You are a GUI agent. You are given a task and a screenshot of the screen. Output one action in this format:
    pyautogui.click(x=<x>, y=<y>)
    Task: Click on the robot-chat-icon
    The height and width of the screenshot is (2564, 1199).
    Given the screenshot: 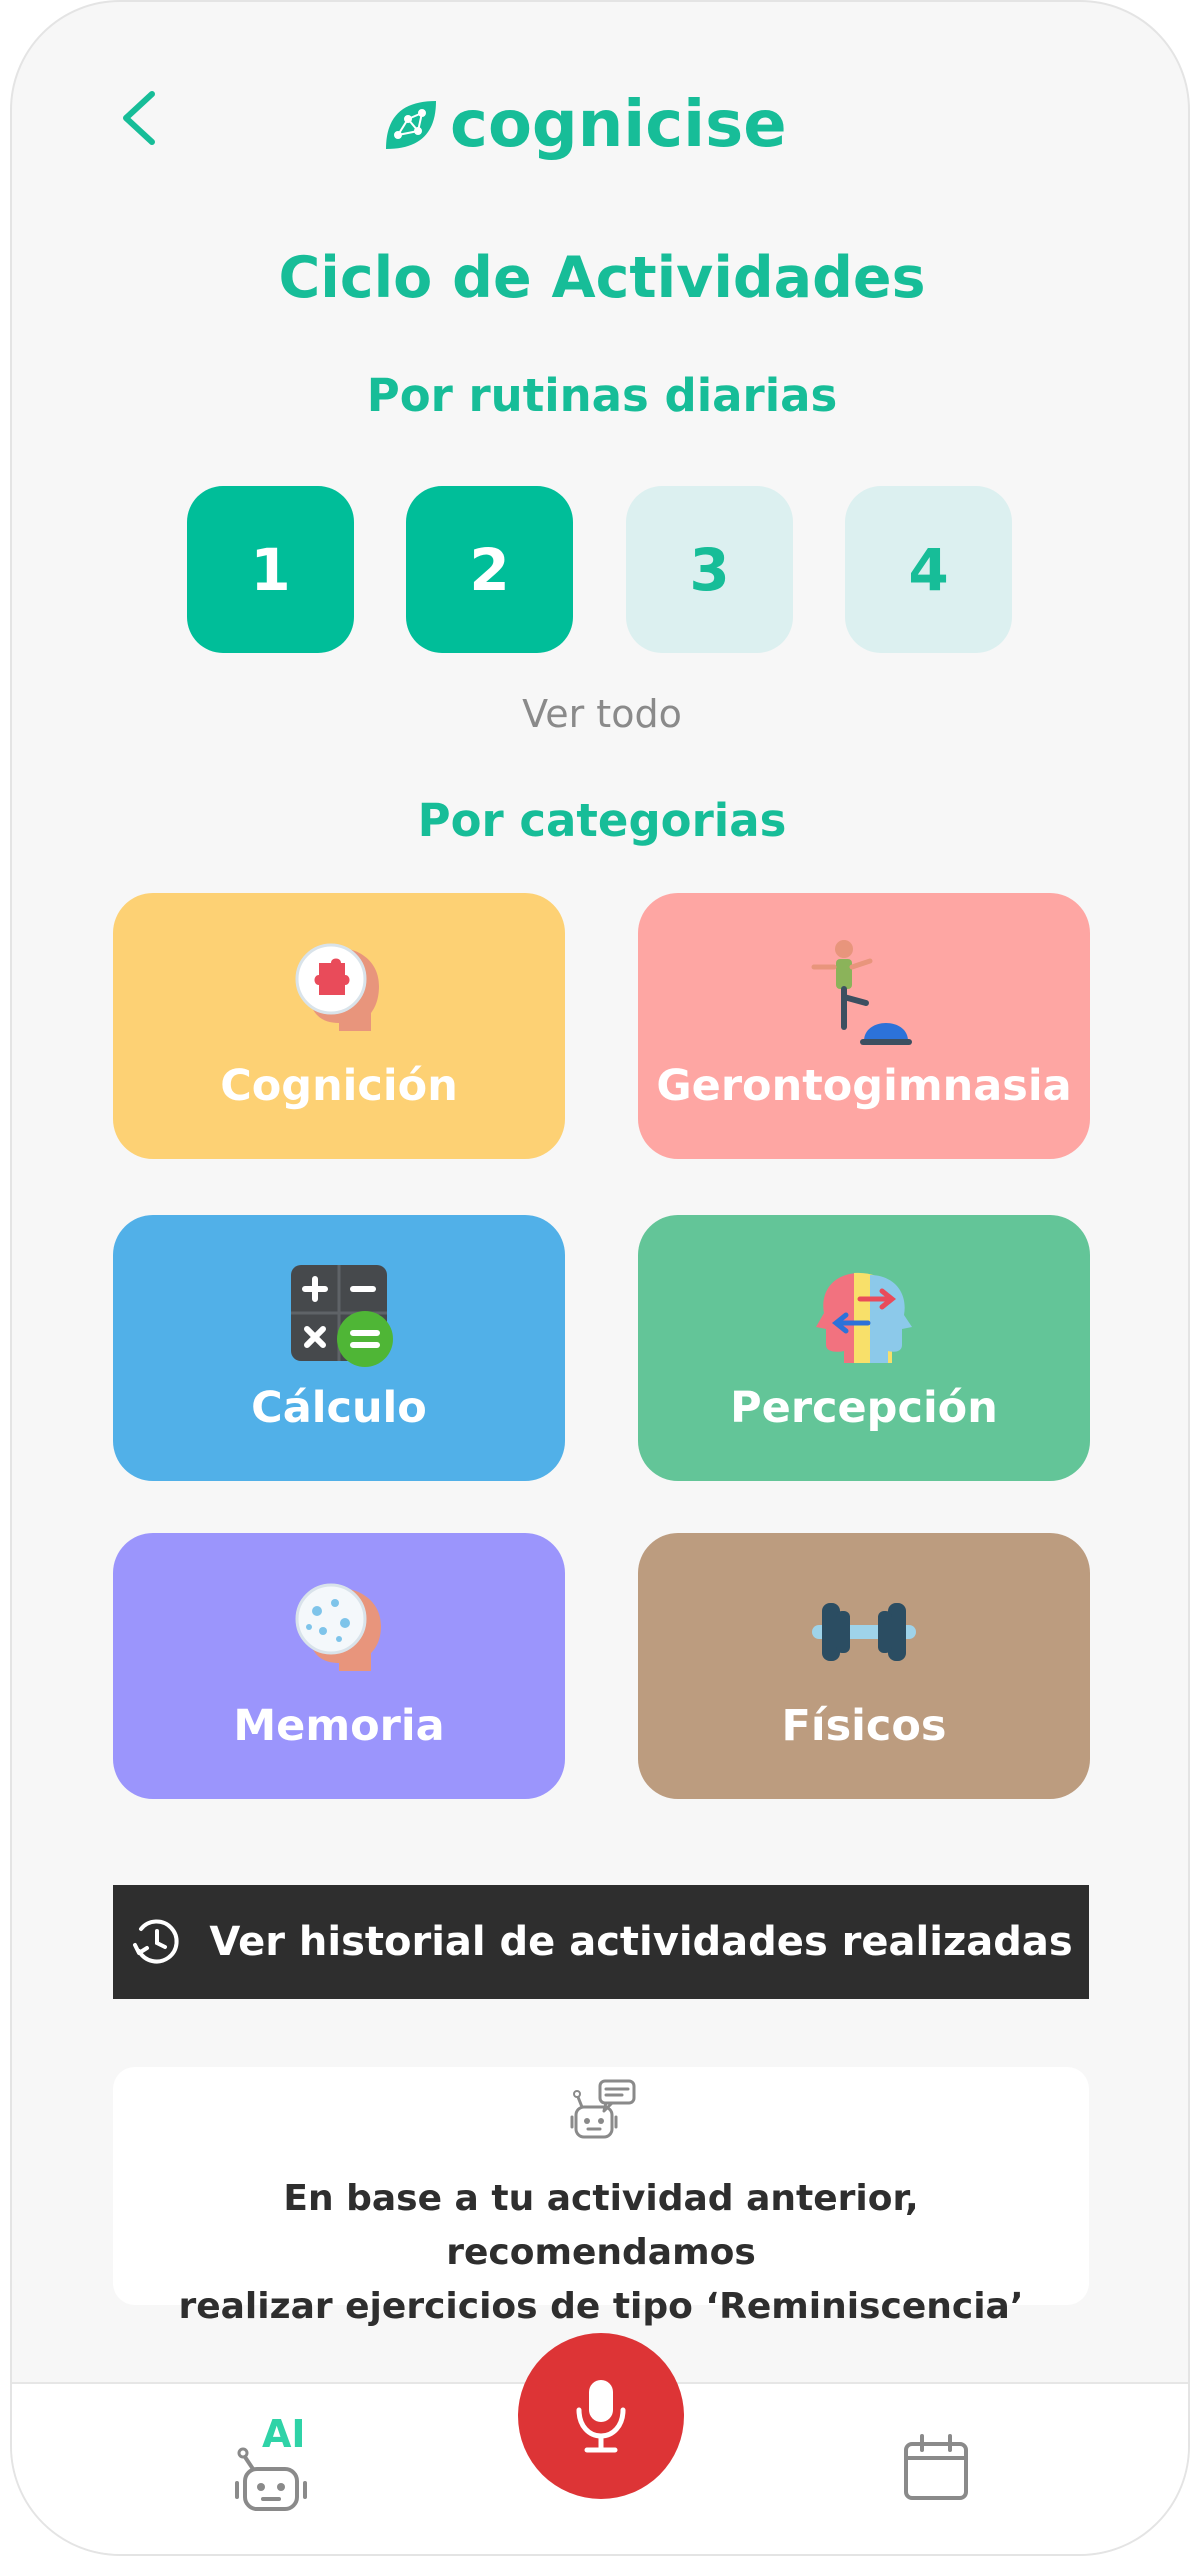 What is the action you would take?
    pyautogui.click(x=603, y=2109)
    